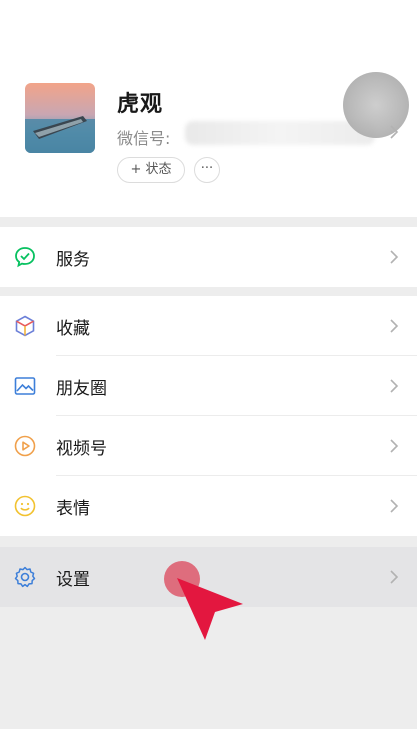 Image resolution: width=417 pixels, height=729 pixels. What do you see at coordinates (151, 170) in the screenshot?
I see `add-status-button: + 状态` at bounding box center [151, 170].